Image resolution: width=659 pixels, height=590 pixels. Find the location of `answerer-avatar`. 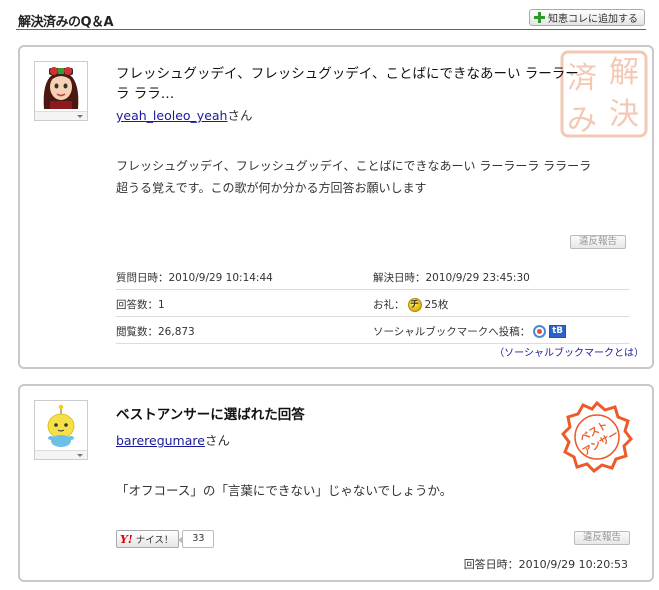

answerer-avatar is located at coordinates (61, 430).